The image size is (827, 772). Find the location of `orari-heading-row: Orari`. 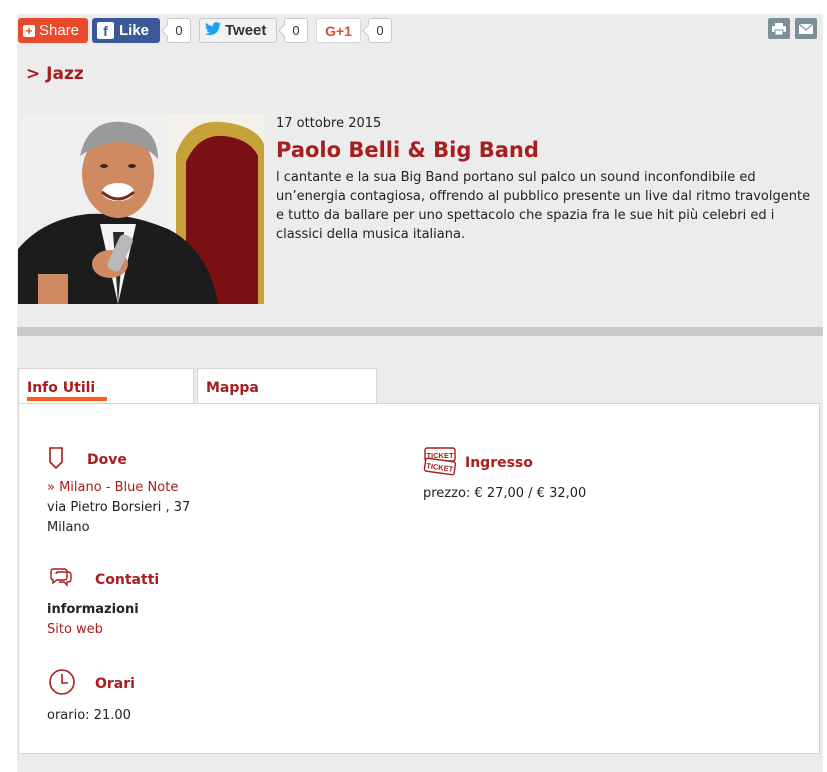

orari-heading-row: Orari is located at coordinates (91, 684).